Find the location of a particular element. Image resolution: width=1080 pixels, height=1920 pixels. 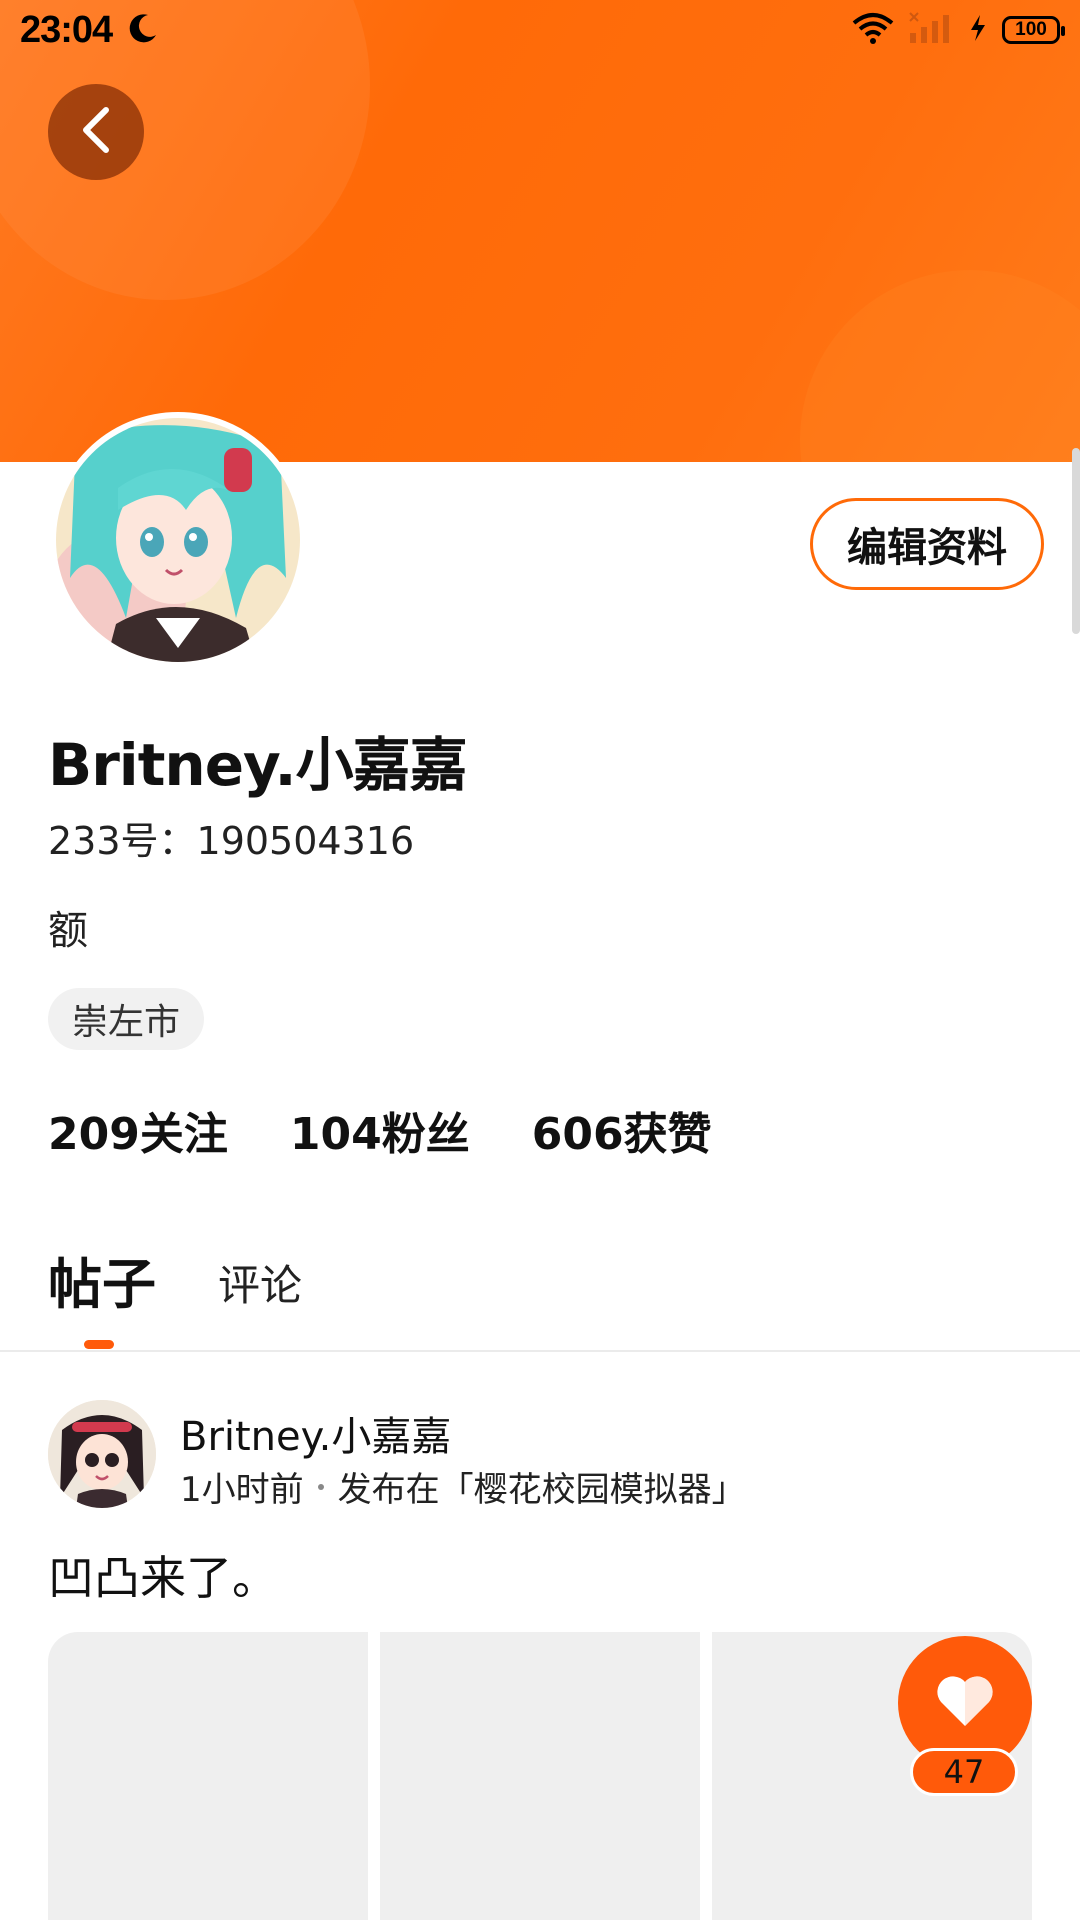

back-button is located at coordinates (96, 132).